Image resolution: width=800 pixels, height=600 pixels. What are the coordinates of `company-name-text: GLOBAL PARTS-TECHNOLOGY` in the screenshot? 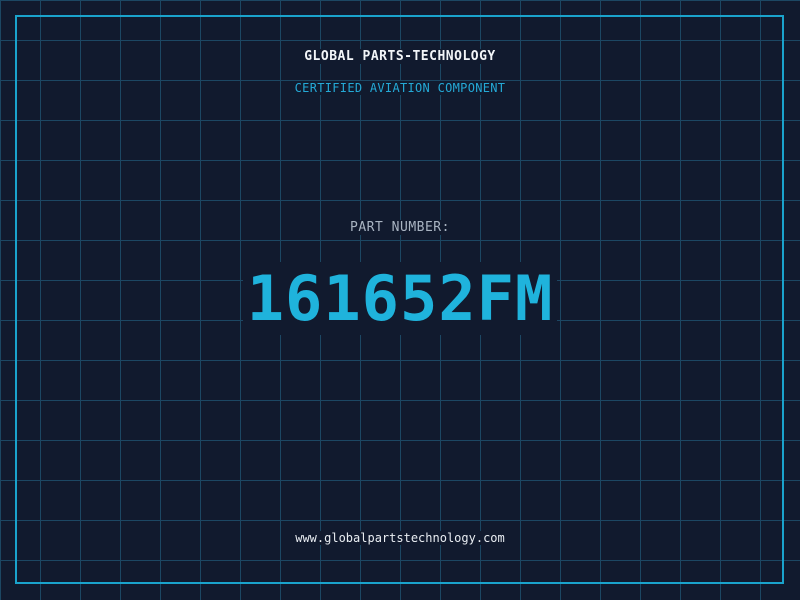 It's located at (400, 56).